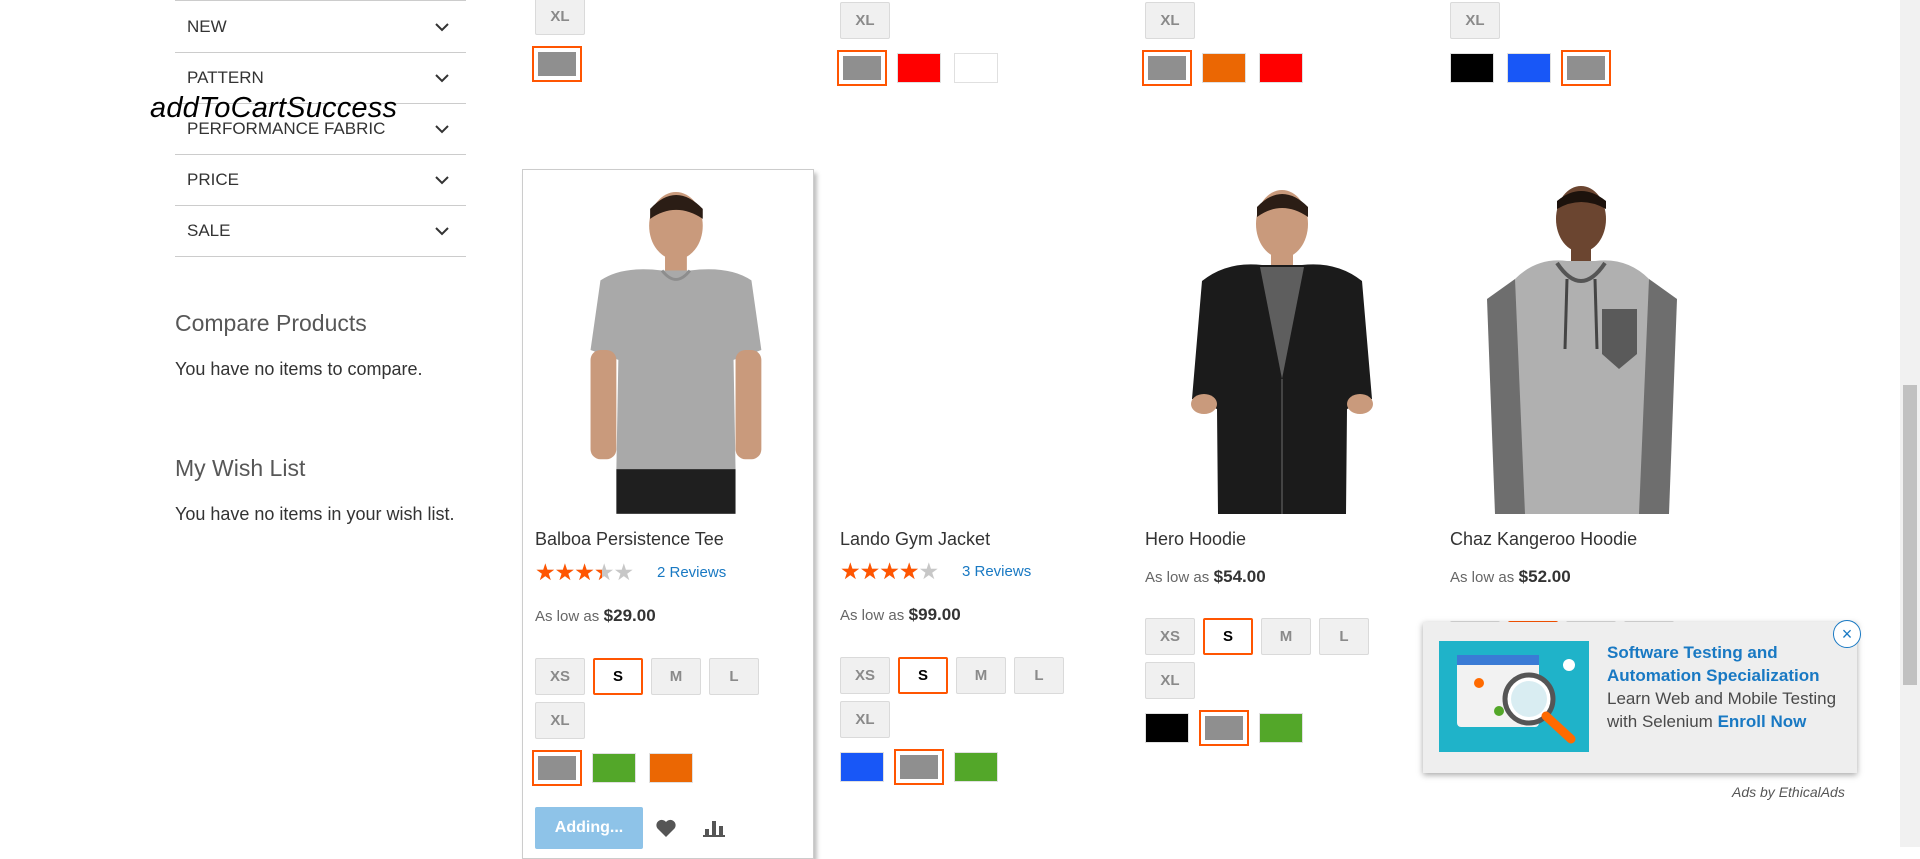  What do you see at coordinates (1239, 576) in the screenshot?
I see `price-value: $54.00` at bounding box center [1239, 576].